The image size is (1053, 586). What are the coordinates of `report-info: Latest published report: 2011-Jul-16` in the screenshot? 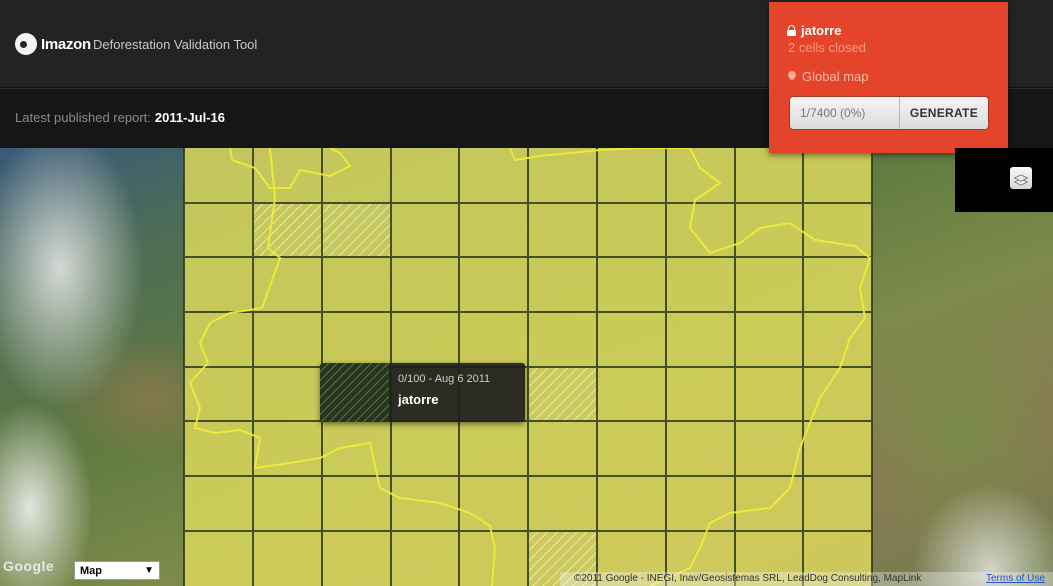 It's located at (120, 117).